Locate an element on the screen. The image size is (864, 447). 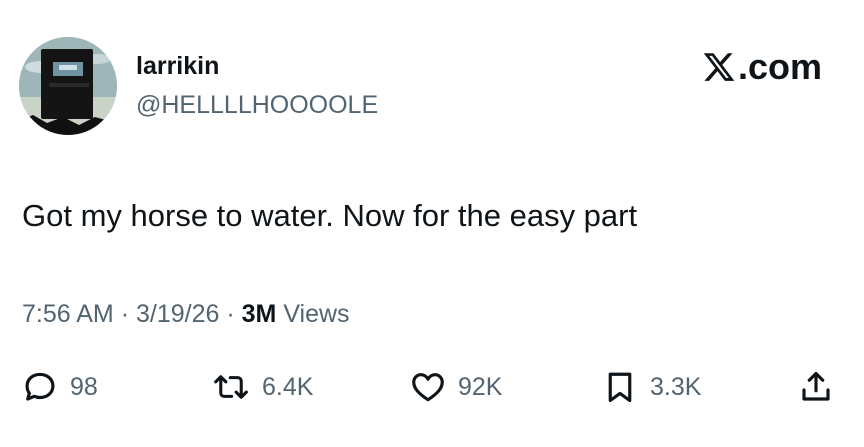
bookmark-icon is located at coordinates (620, 387).